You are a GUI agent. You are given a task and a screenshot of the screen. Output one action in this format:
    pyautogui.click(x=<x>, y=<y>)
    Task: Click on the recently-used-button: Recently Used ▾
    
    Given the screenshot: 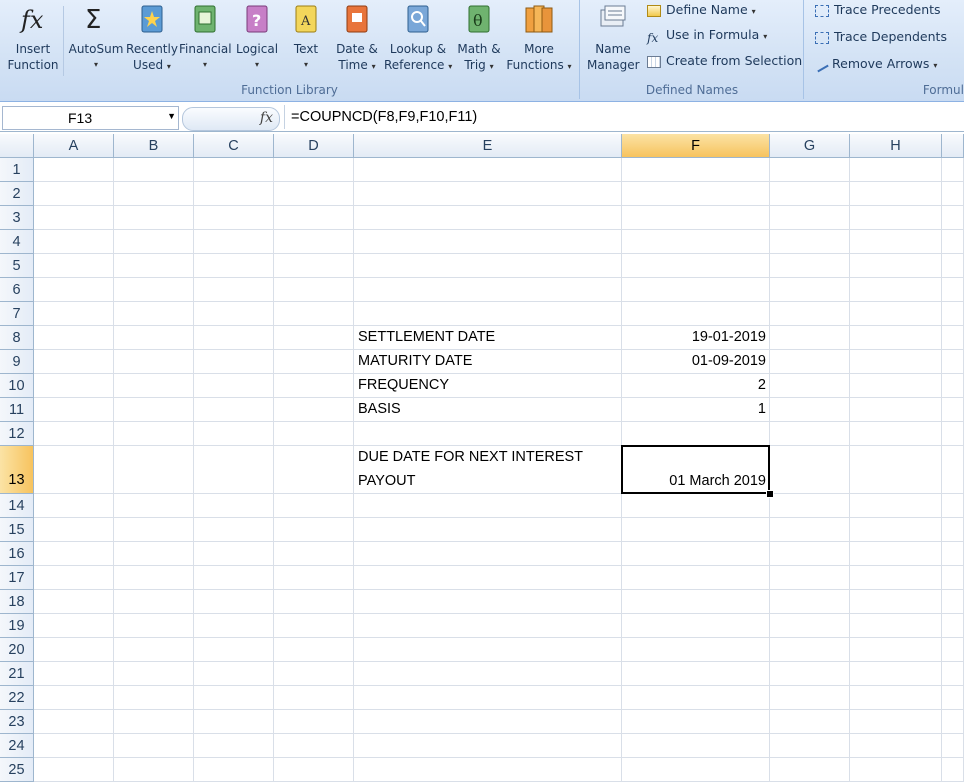 What is the action you would take?
    pyautogui.click(x=152, y=38)
    